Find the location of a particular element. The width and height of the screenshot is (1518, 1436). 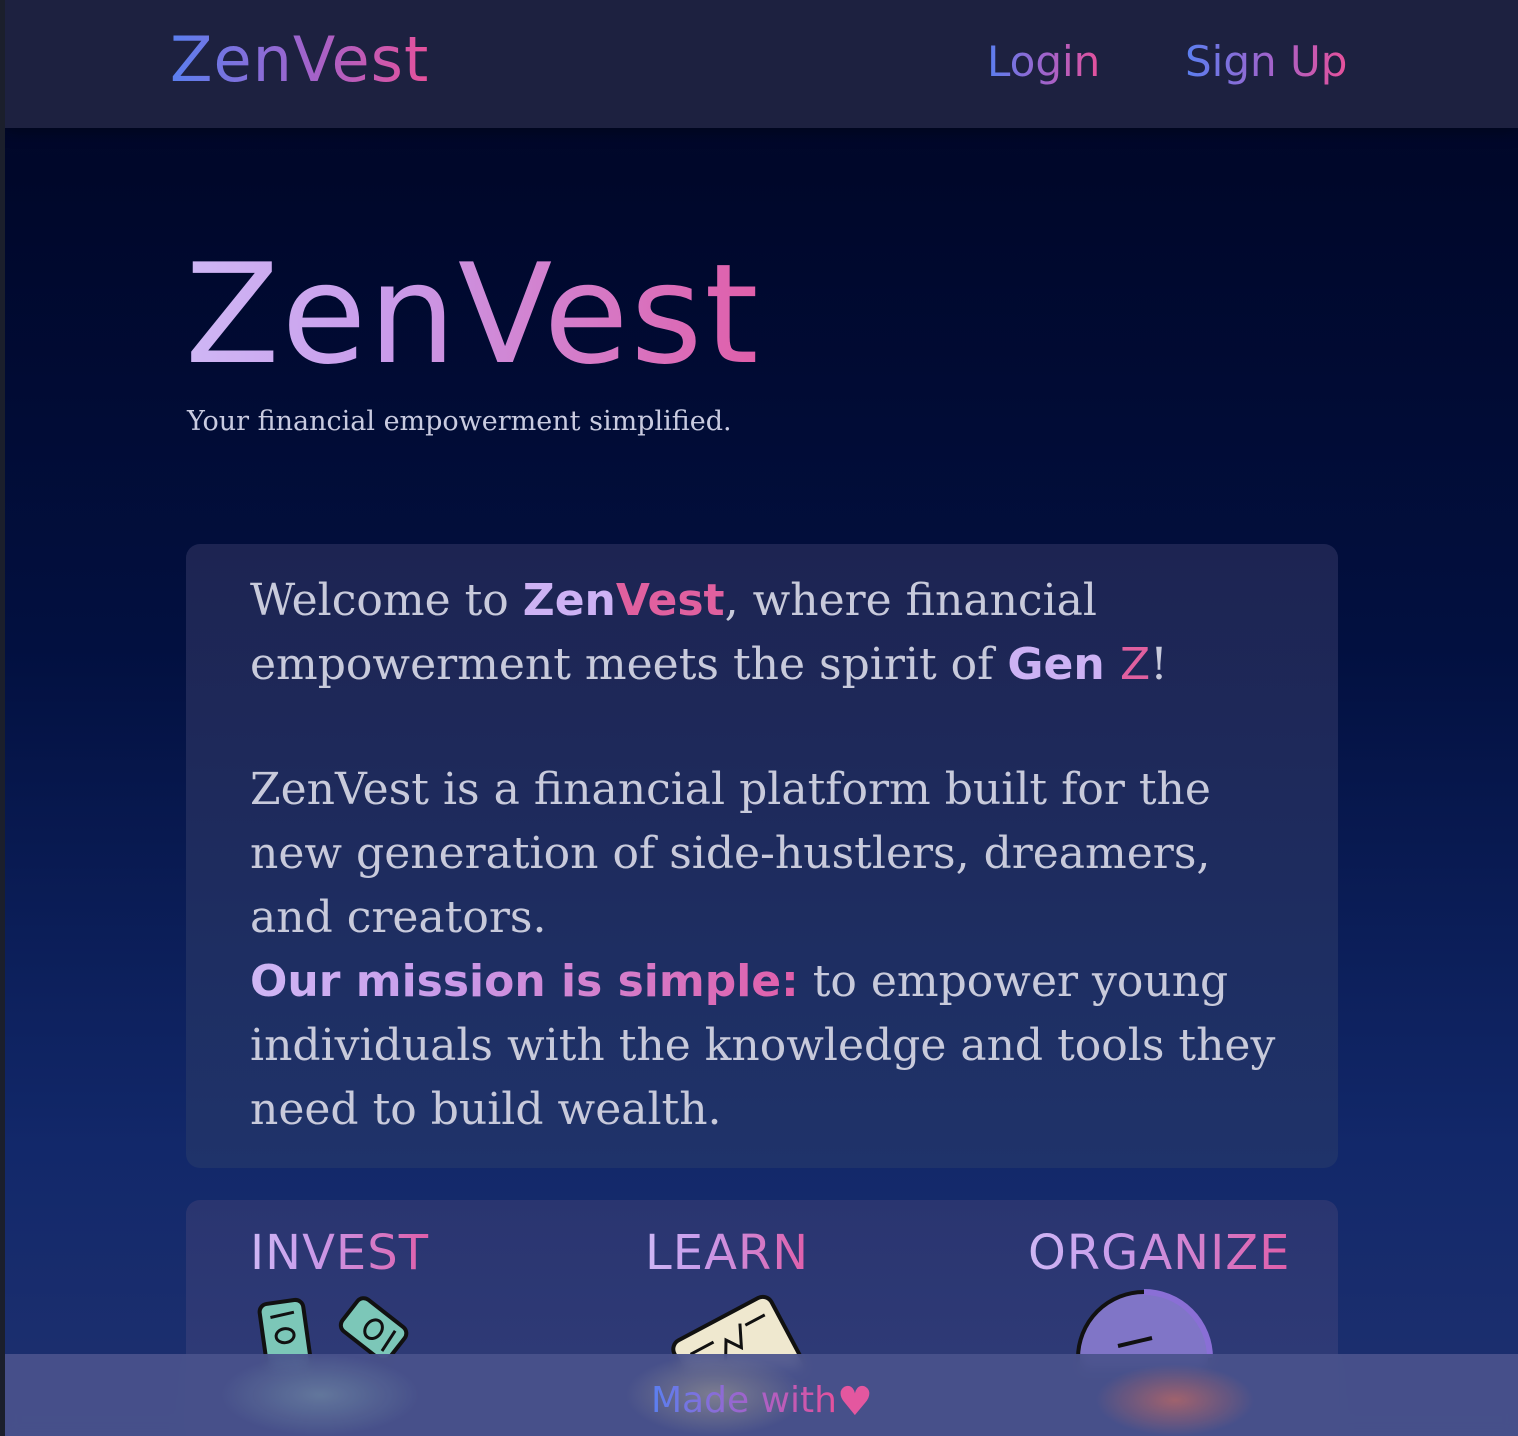

gen-highlight: Gen is located at coordinates (1063, 664).